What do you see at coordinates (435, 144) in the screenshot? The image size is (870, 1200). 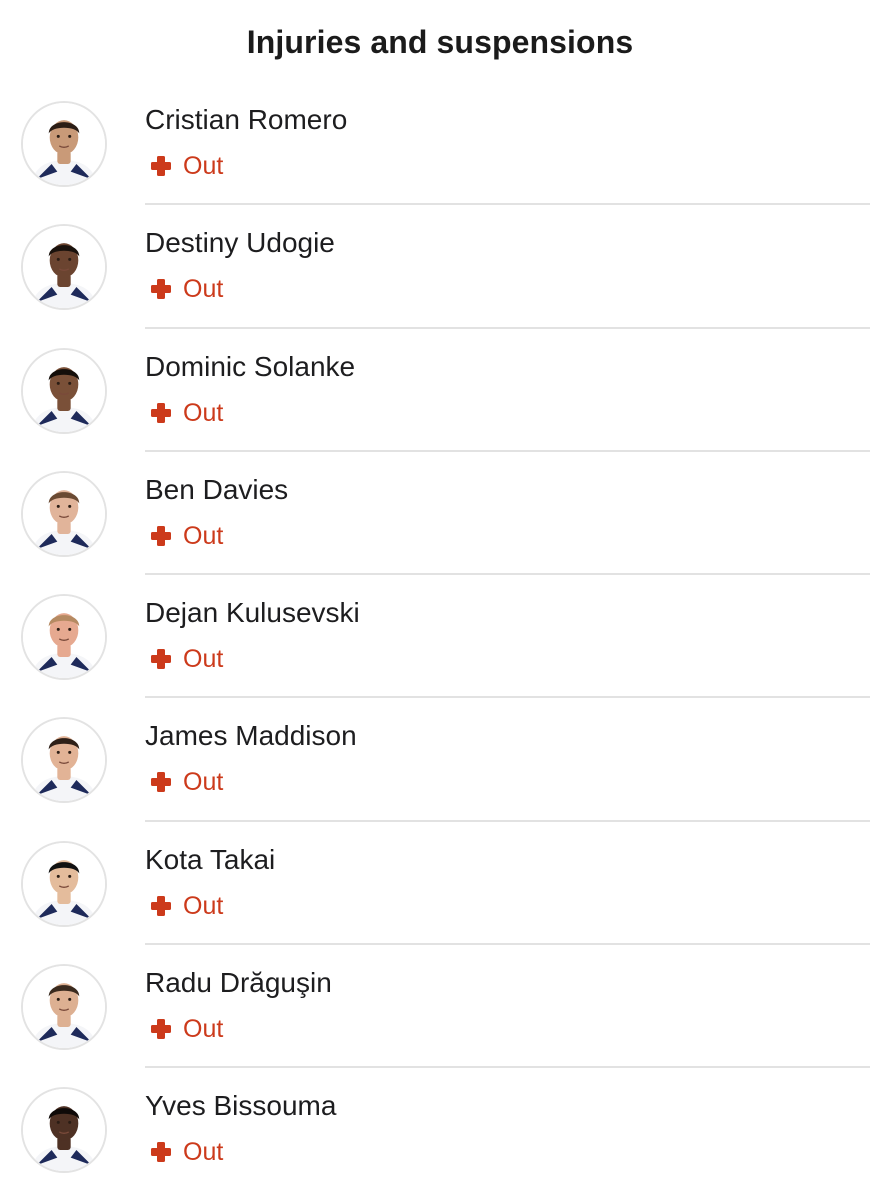 I see `player-row: Cristian Romero Out` at bounding box center [435, 144].